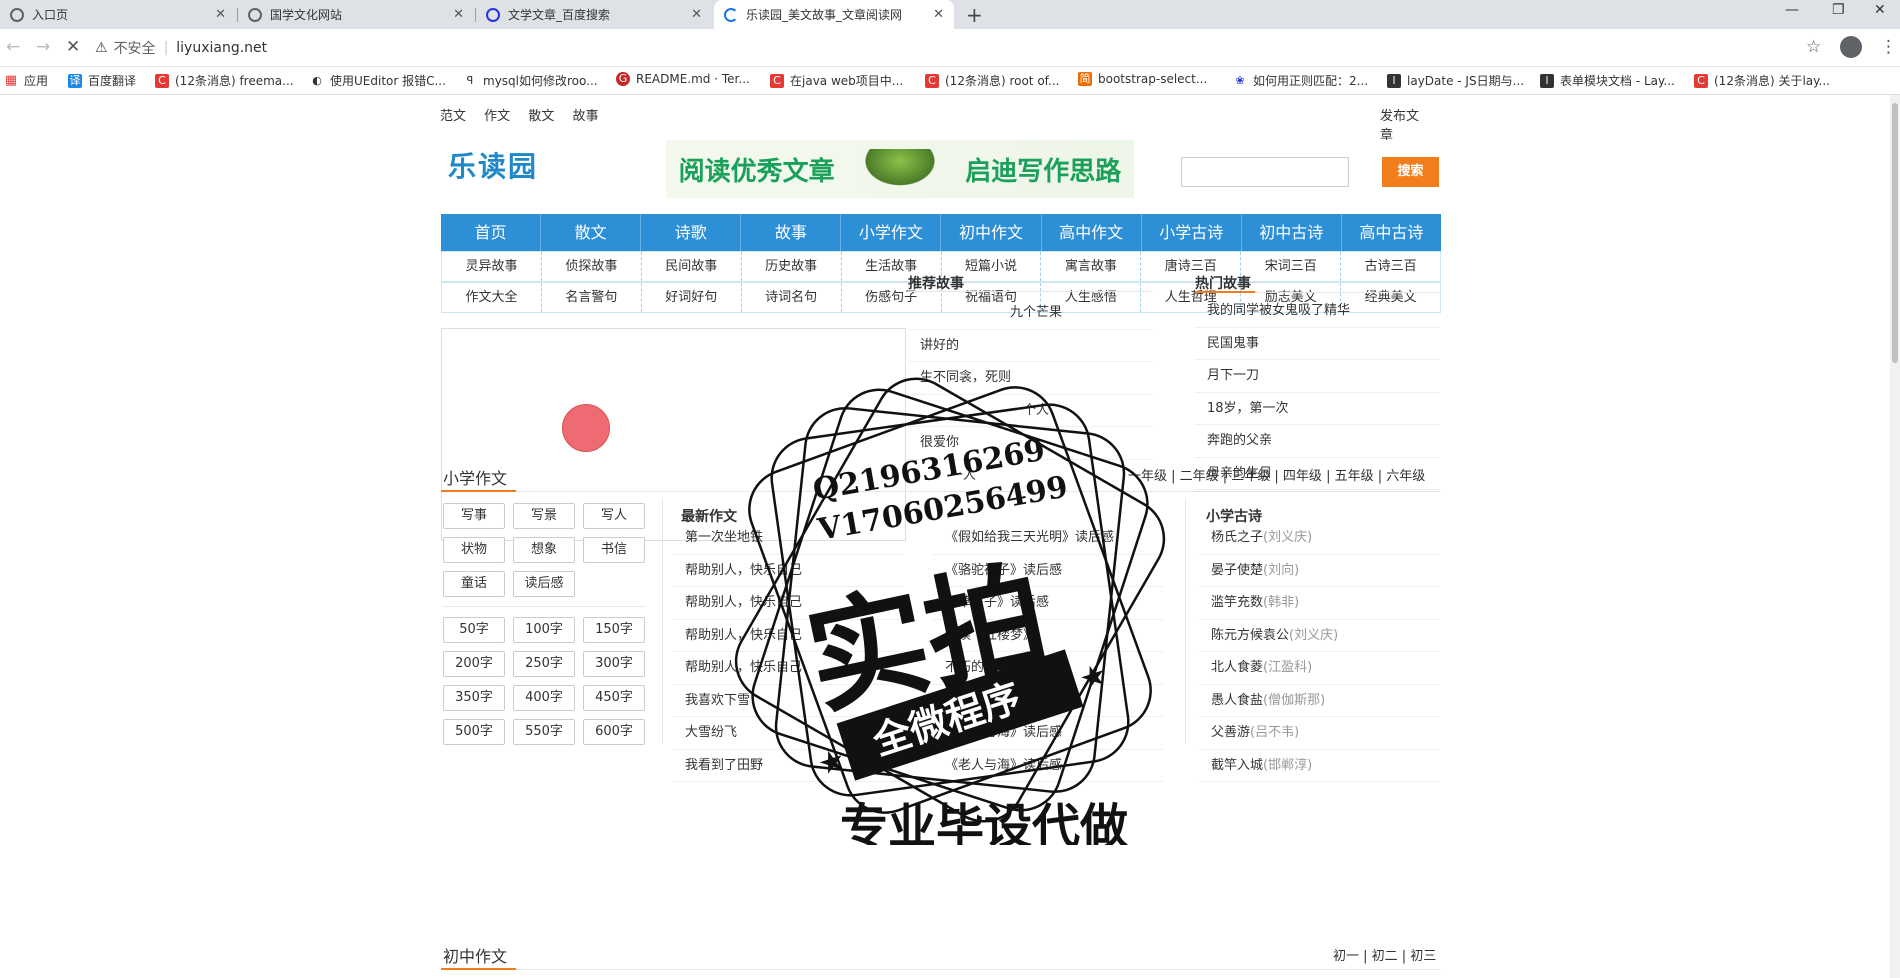  What do you see at coordinates (592, 297) in the screenshot?
I see `subnav-item: 名言警句` at bounding box center [592, 297].